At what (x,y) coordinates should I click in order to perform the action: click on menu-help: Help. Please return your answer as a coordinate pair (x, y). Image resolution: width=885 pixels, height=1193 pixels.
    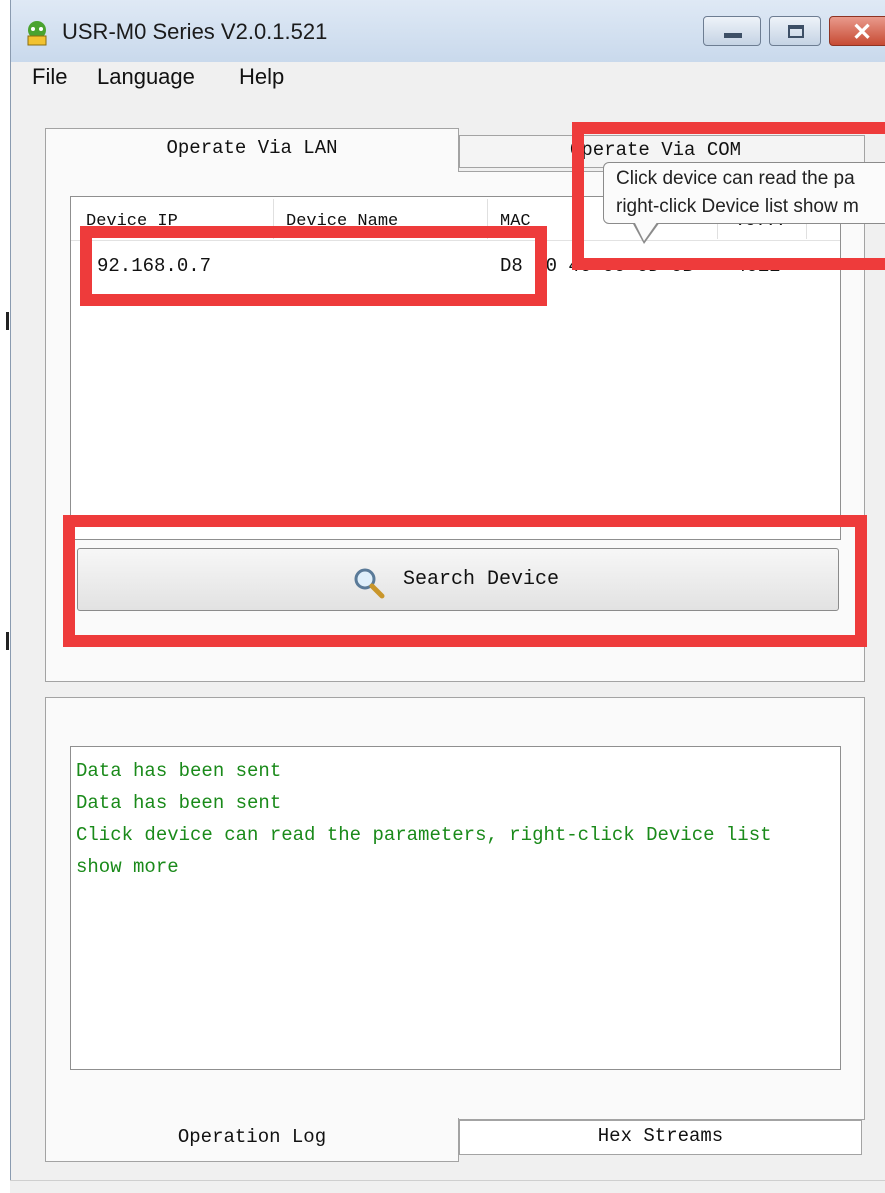
    Looking at the image, I should click on (261, 77).